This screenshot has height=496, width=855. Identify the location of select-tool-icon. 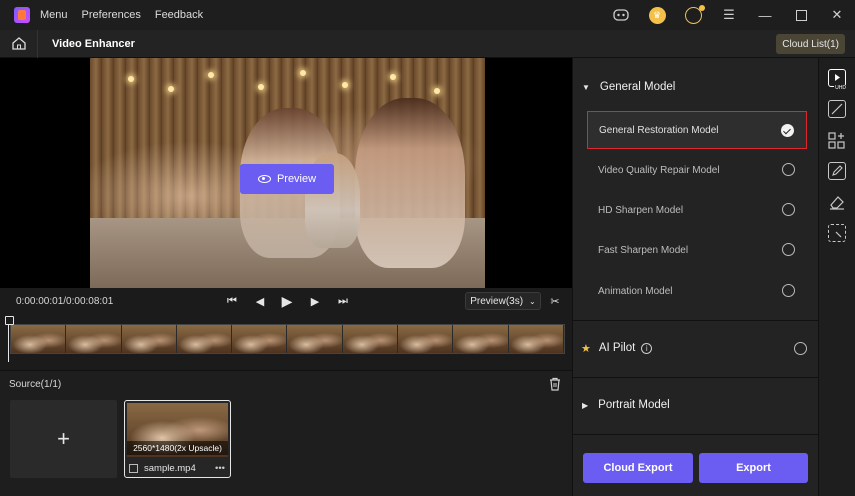
(837, 233).